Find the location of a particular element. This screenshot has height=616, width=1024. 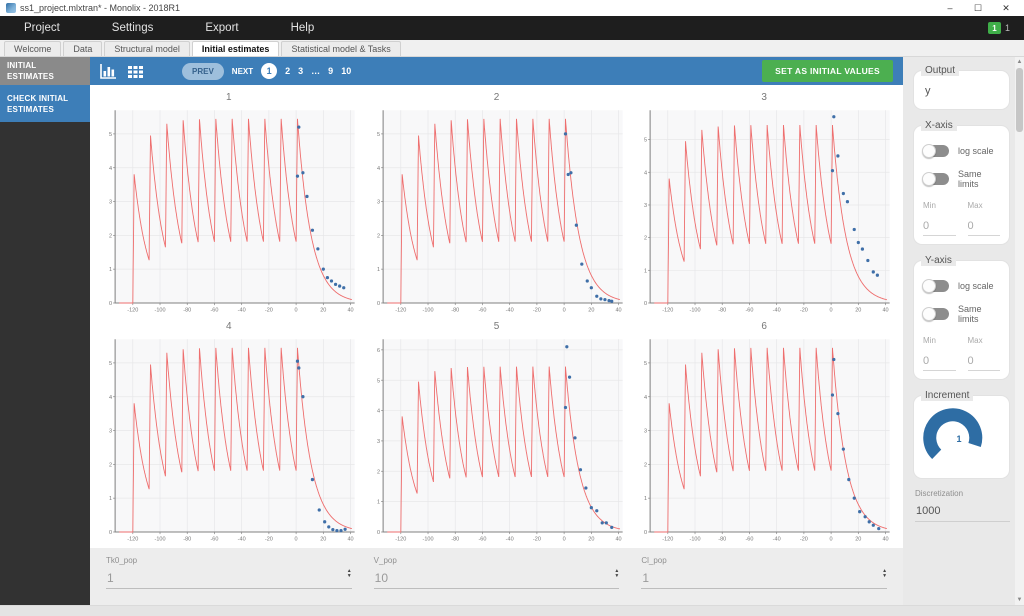

chart-icon is located at coordinates (108, 71).